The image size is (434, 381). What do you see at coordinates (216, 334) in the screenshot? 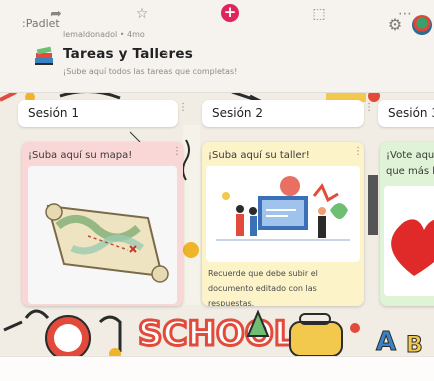
I see `svg-text: SCHOOL` at bounding box center [216, 334].